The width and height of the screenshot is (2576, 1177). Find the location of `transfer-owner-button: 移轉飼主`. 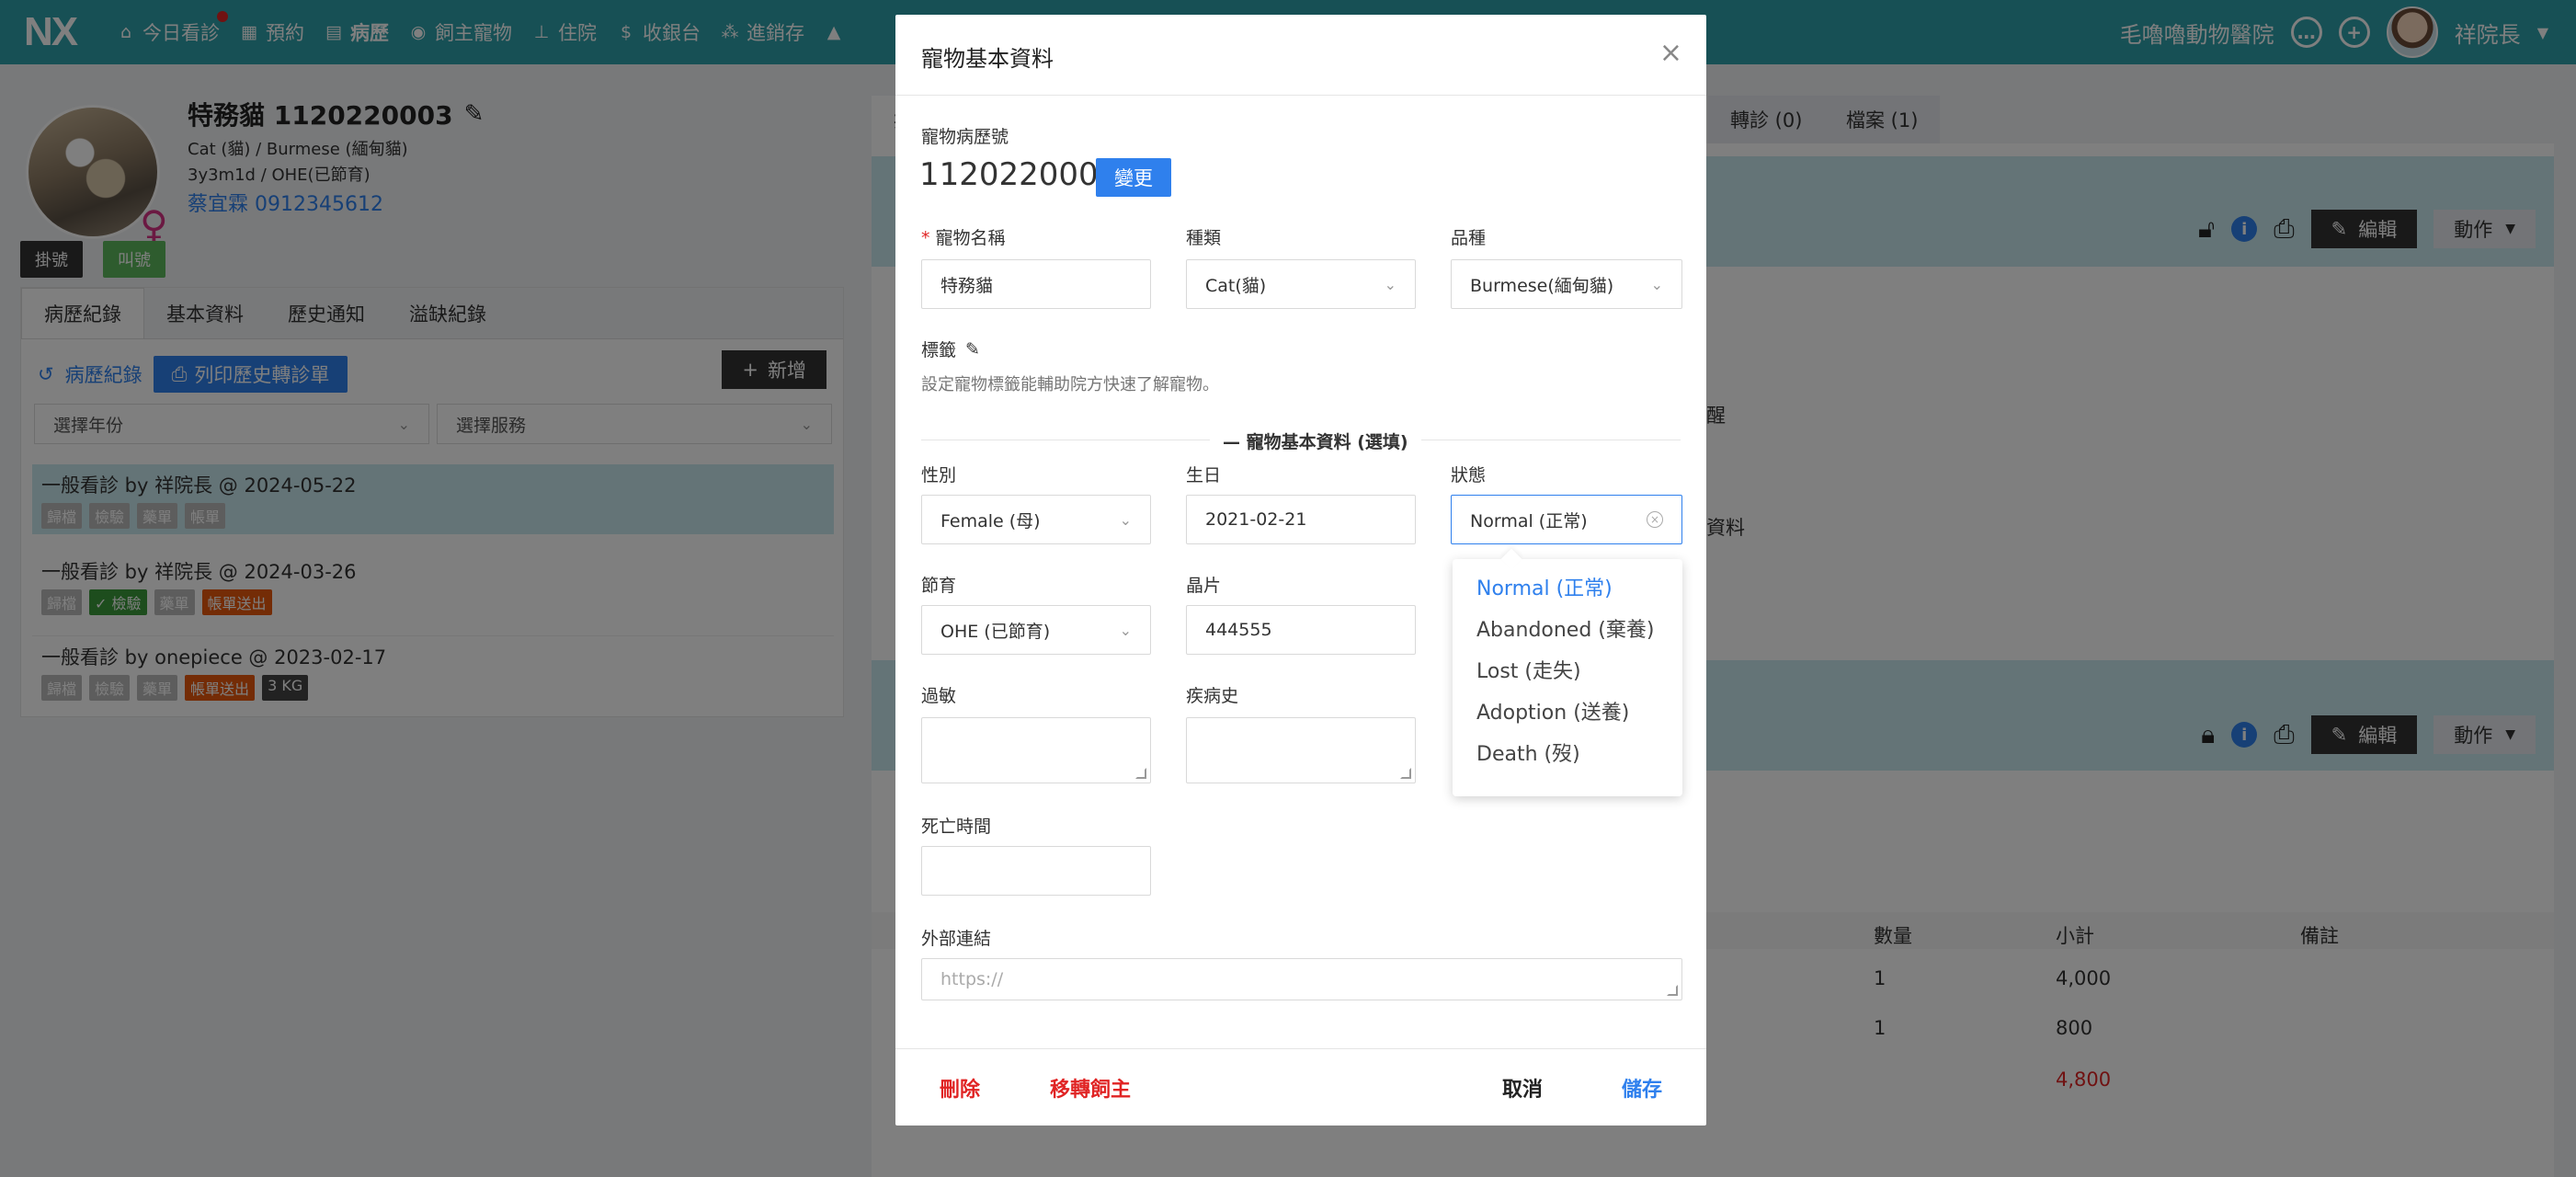

transfer-owner-button: 移轉飼主 is located at coordinates (1090, 1088).